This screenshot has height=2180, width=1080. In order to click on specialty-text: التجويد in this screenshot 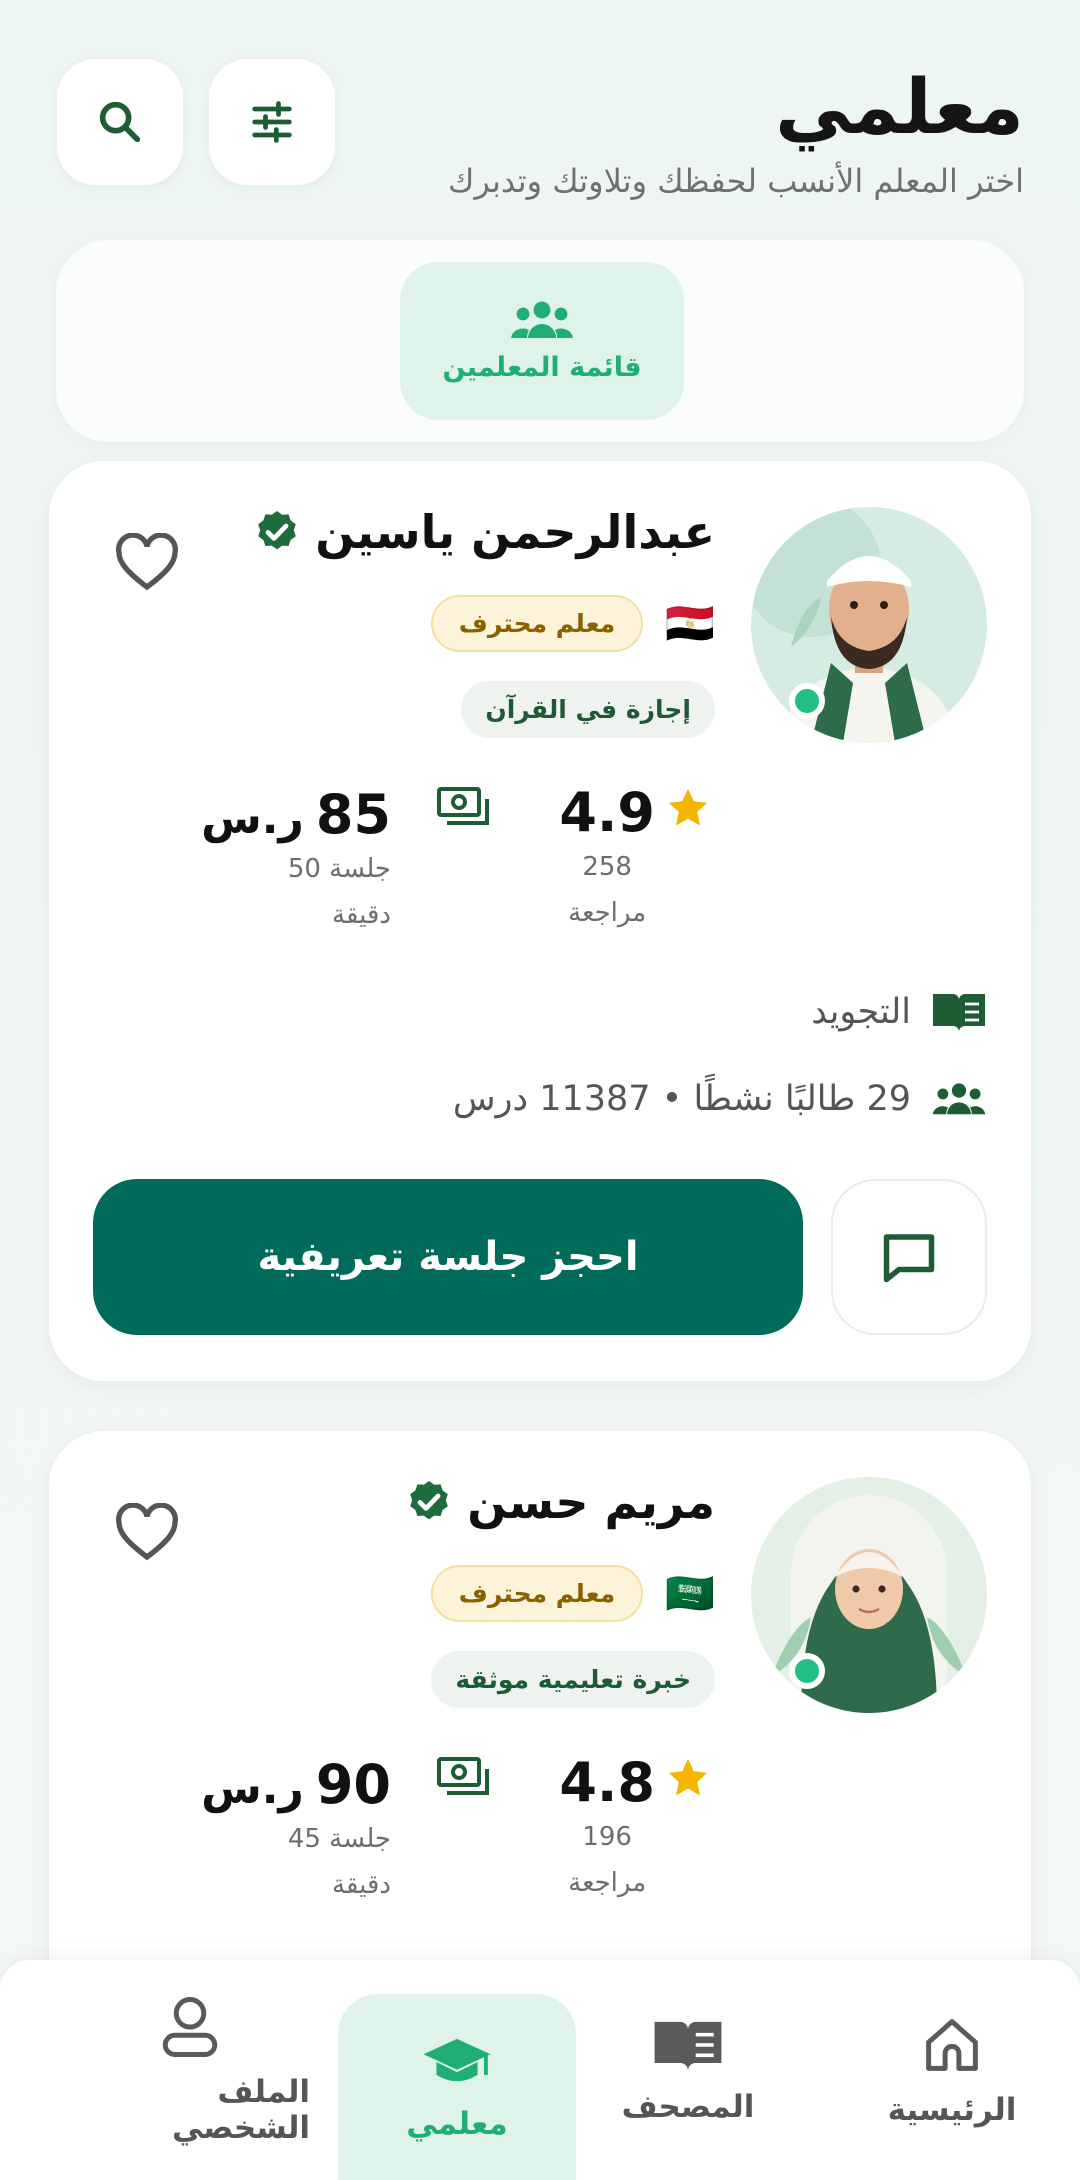, I will do `click(861, 1012)`.